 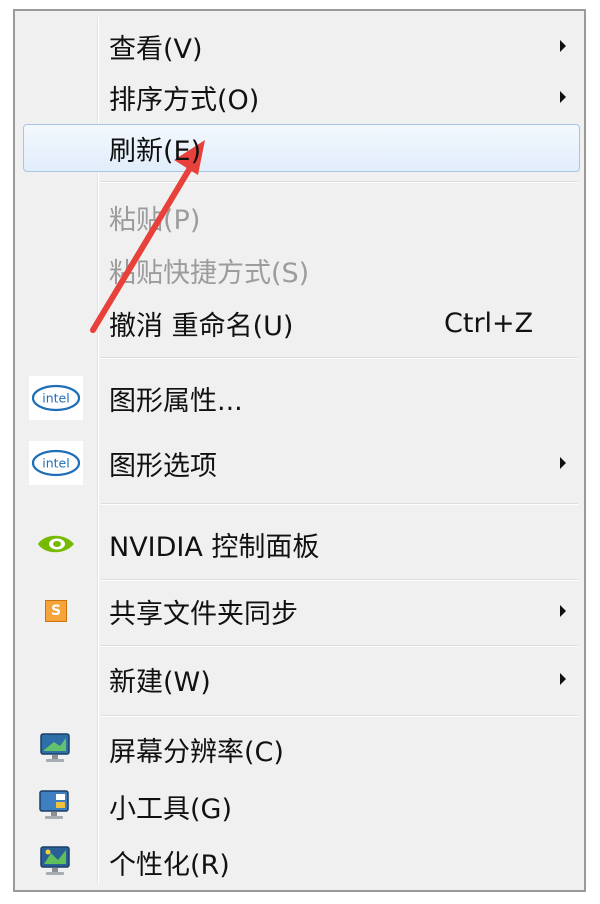 I want to click on menu-item-label: 粘贴(P), so click(x=155, y=220).